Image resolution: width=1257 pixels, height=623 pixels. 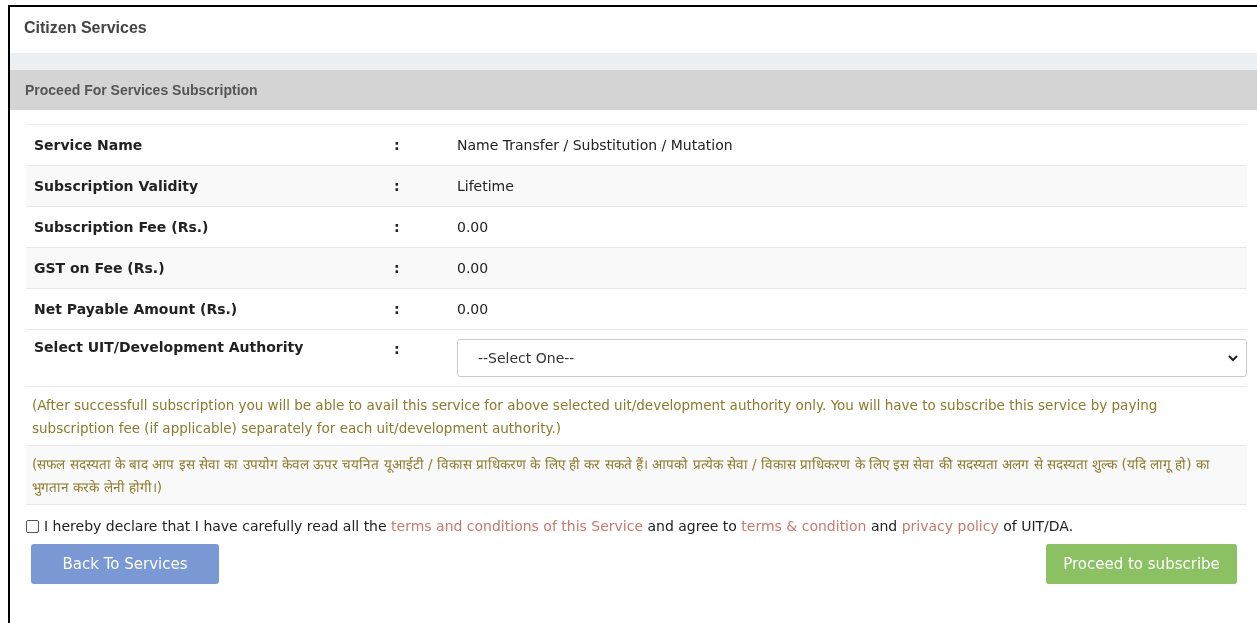 I want to click on field-label: Select UIT/Development Authority, so click(x=169, y=347).